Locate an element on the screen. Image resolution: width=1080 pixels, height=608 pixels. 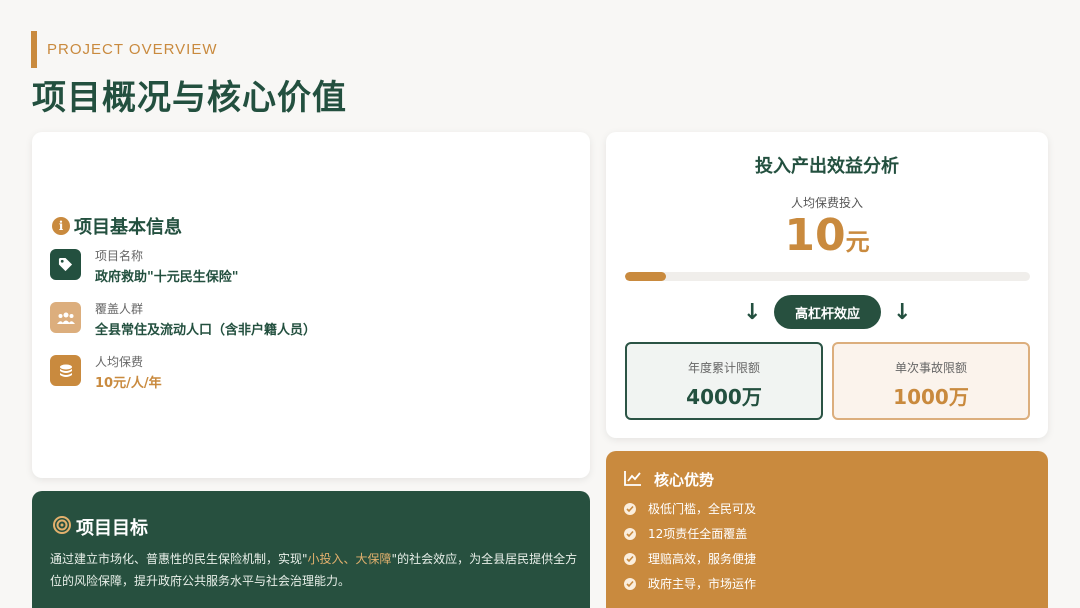
premium-label: 人均保费 is located at coordinates (119, 362).